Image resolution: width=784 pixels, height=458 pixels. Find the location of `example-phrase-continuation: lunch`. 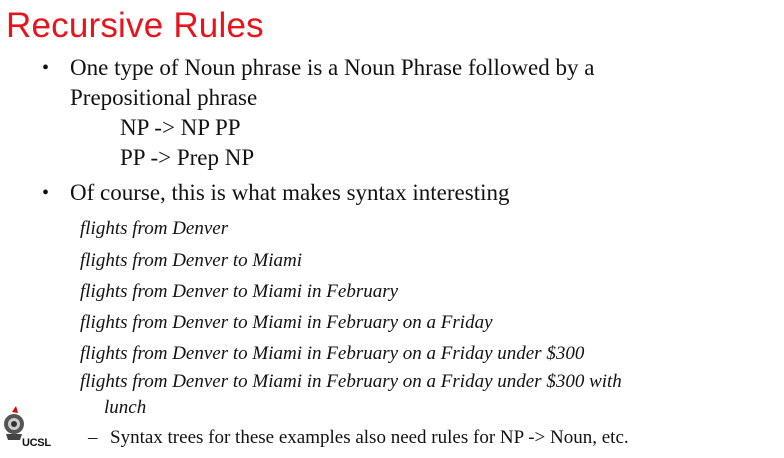

example-phrase-continuation: lunch is located at coordinates (125, 407).